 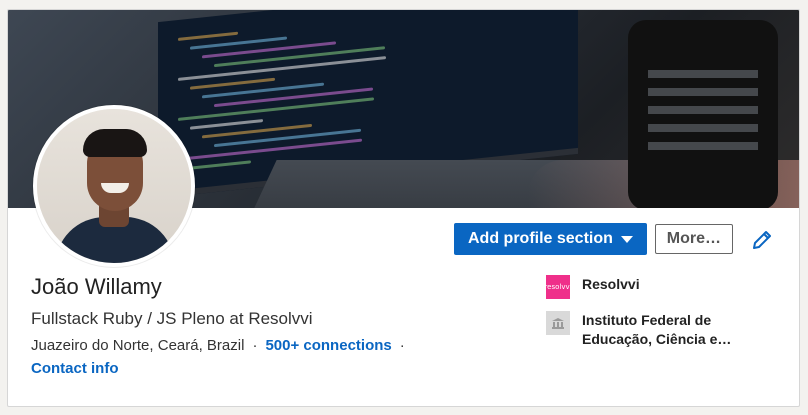 I want to click on add-profile-section-label: Add profile section, so click(x=540, y=238).